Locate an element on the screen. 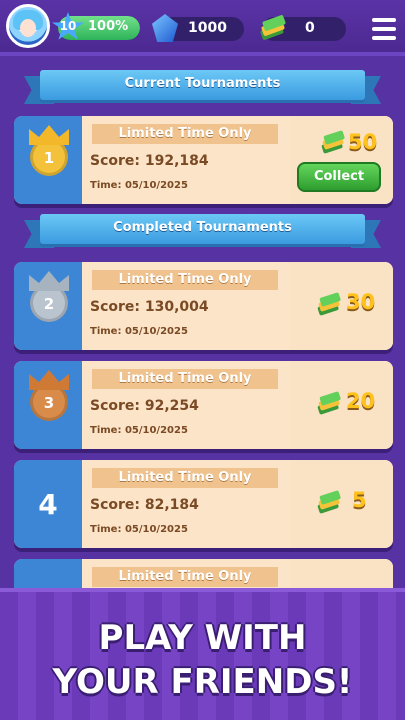 This screenshot has height=720, width=405. reward-panel: 30 is located at coordinates (341, 306).